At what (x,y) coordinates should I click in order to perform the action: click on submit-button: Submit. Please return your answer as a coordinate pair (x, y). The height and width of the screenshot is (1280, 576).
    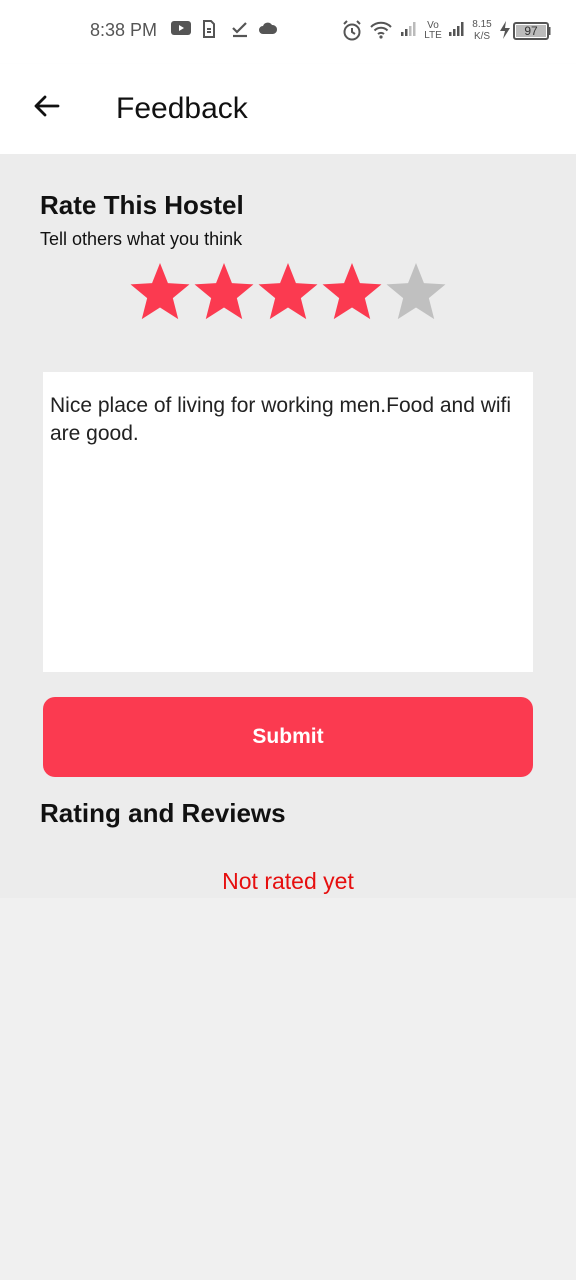
    Looking at the image, I should click on (288, 737).